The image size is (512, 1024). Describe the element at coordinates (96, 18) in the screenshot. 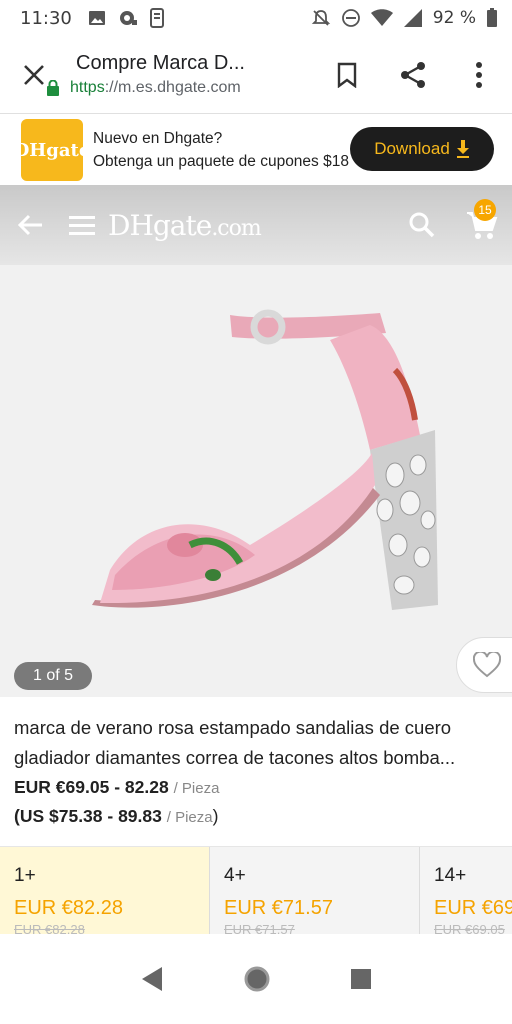

I see `image-notification-icon` at that location.